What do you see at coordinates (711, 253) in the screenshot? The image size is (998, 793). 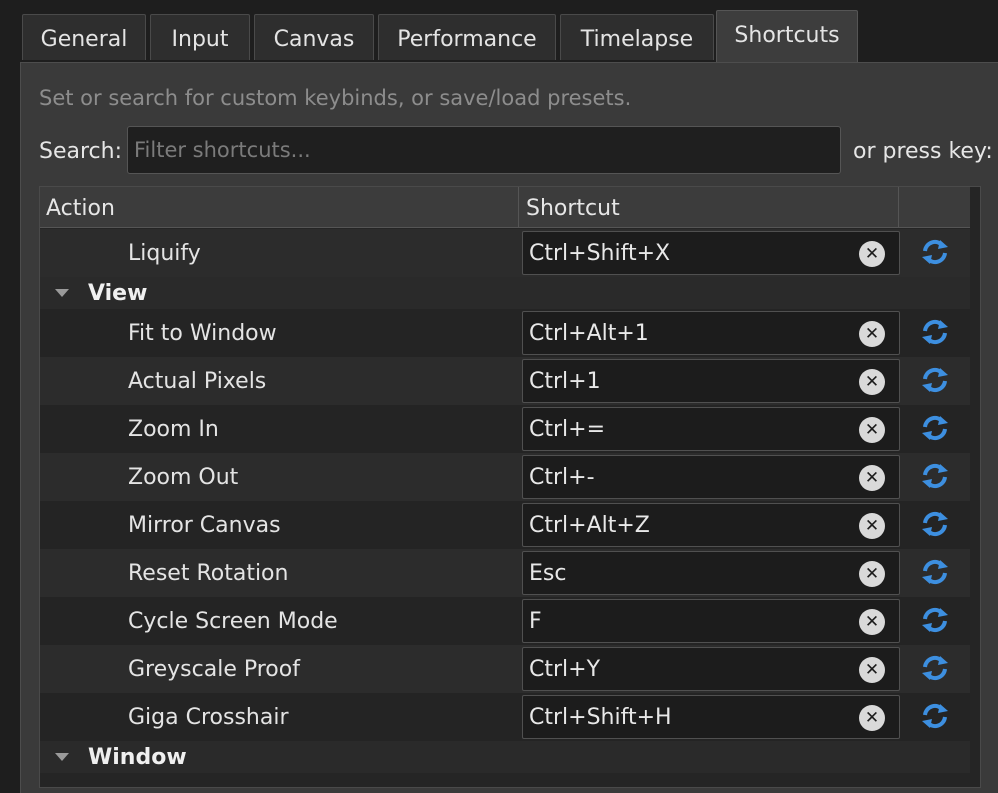 I see `shortcut-field: Ctrl+Shift+X ✕` at bounding box center [711, 253].